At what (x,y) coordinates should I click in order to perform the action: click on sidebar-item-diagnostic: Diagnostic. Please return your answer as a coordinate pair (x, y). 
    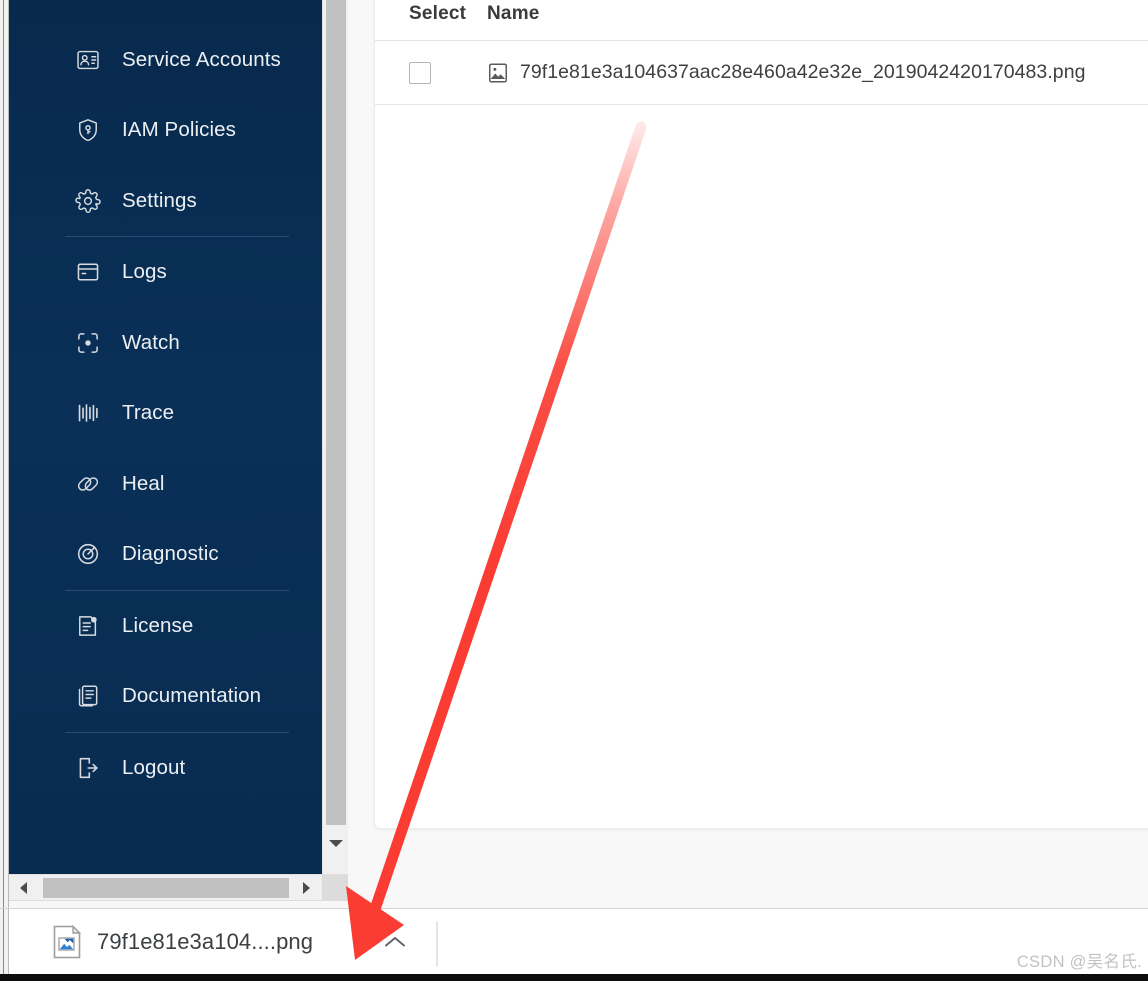
    Looking at the image, I should click on (165, 554).